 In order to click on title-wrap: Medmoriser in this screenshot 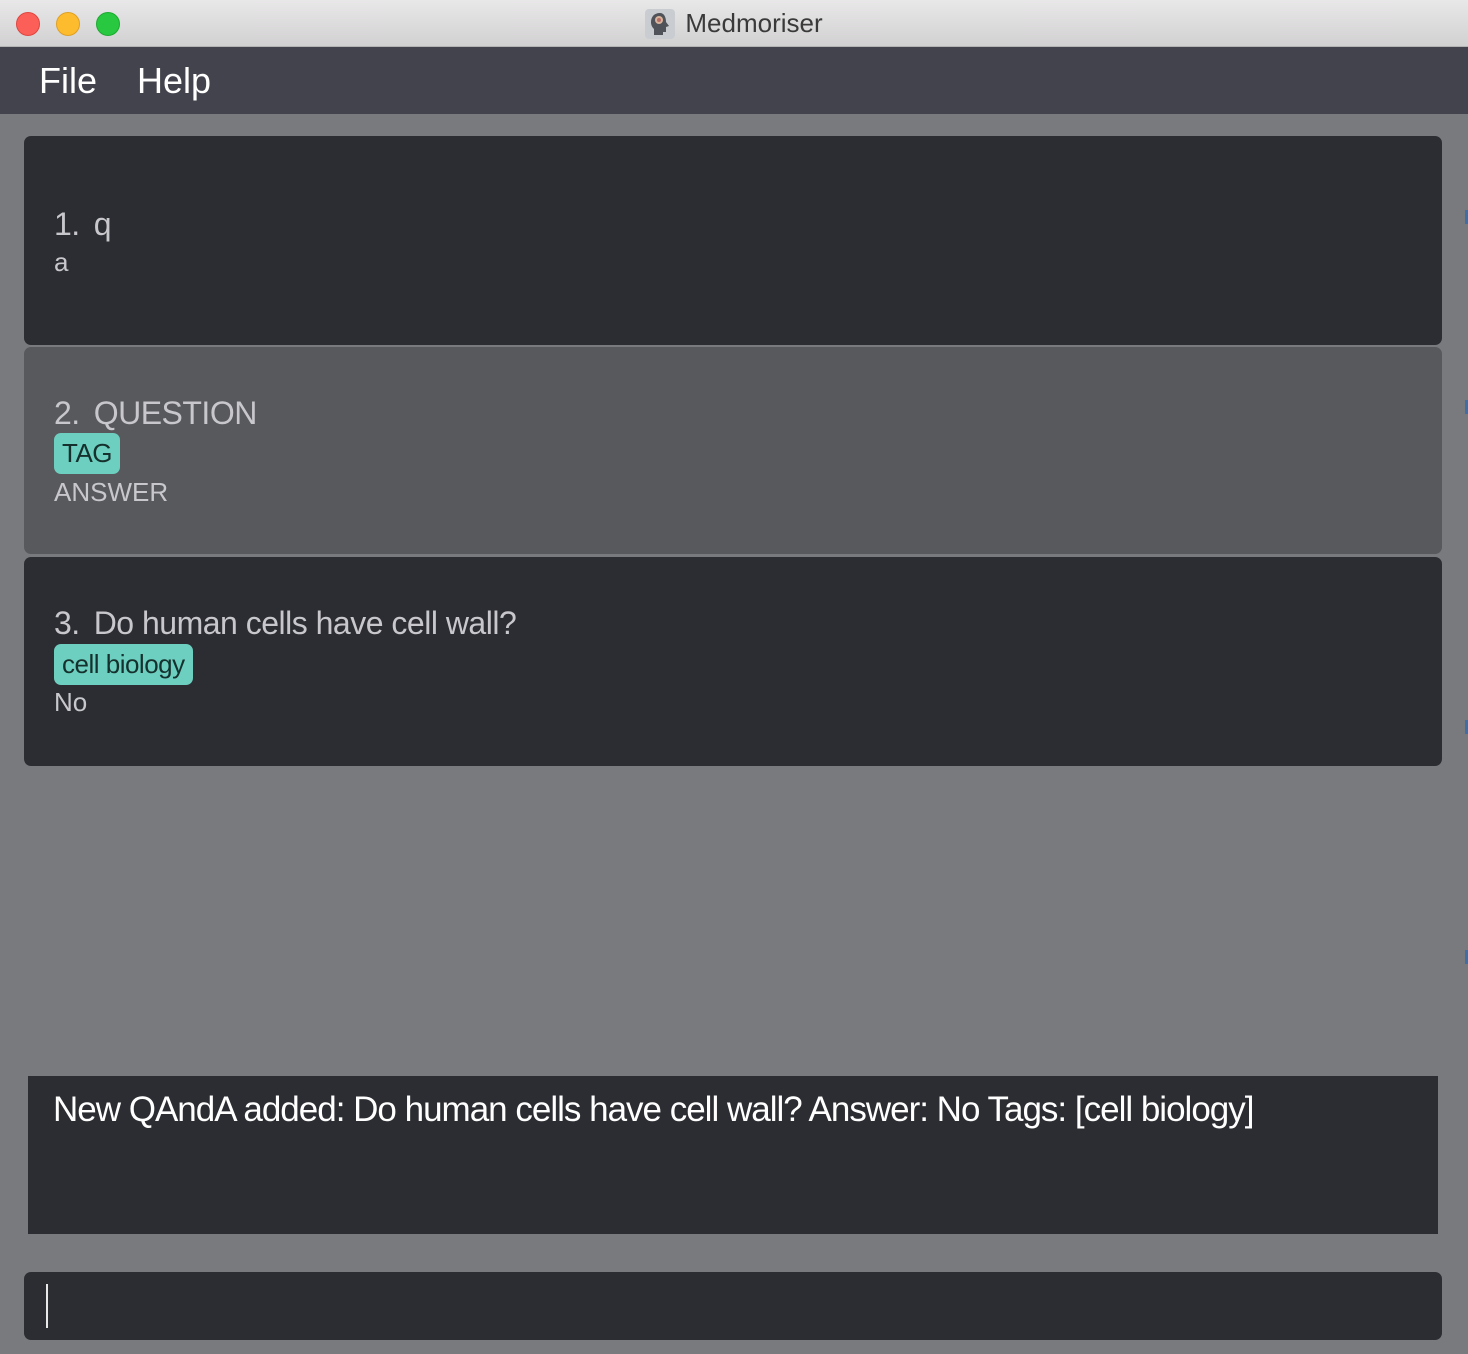, I will do `click(734, 23)`.